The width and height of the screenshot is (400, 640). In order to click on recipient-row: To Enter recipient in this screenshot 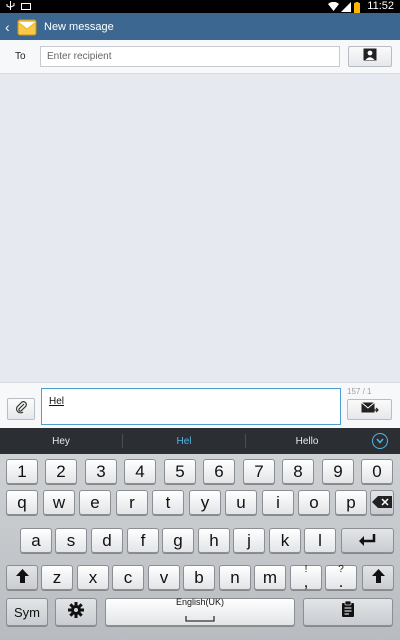, I will do `click(200, 57)`.